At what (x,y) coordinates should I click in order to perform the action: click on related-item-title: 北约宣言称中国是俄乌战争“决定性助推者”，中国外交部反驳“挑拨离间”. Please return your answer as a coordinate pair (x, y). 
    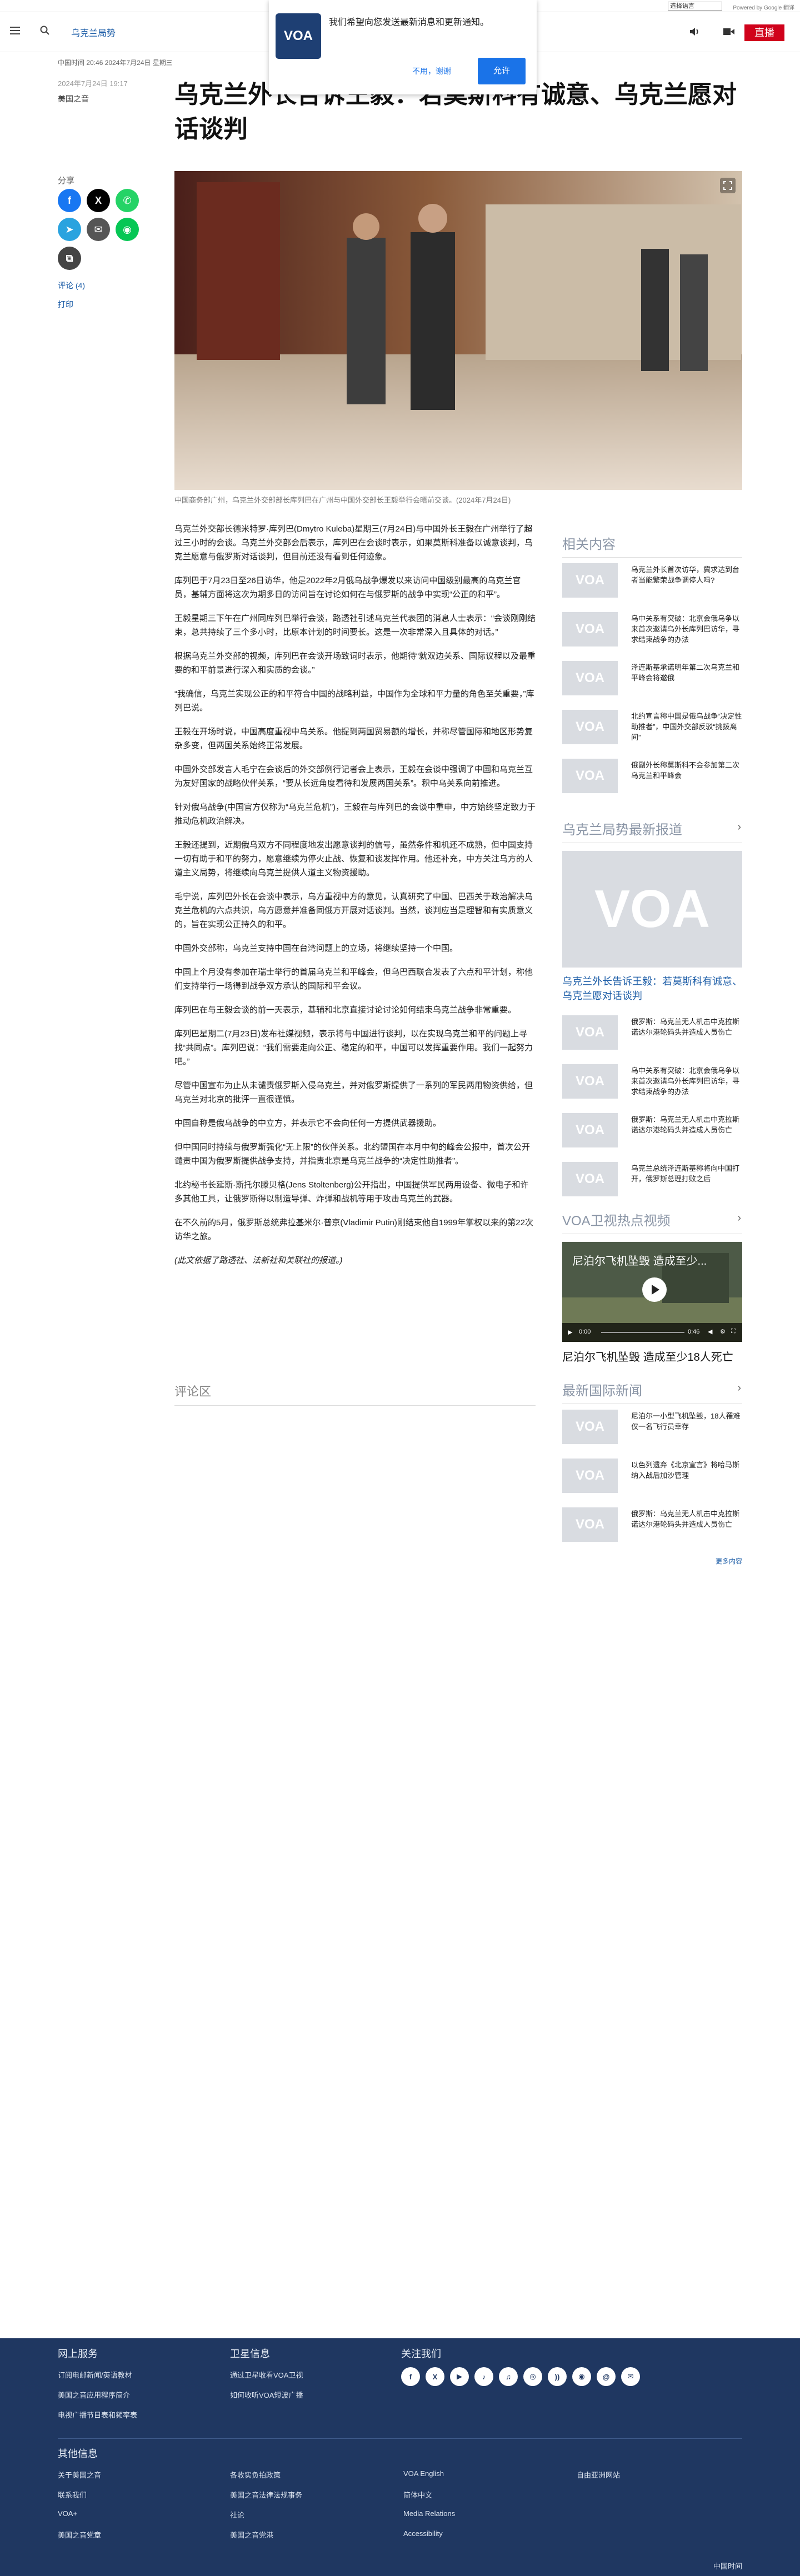
    Looking at the image, I should click on (686, 727).